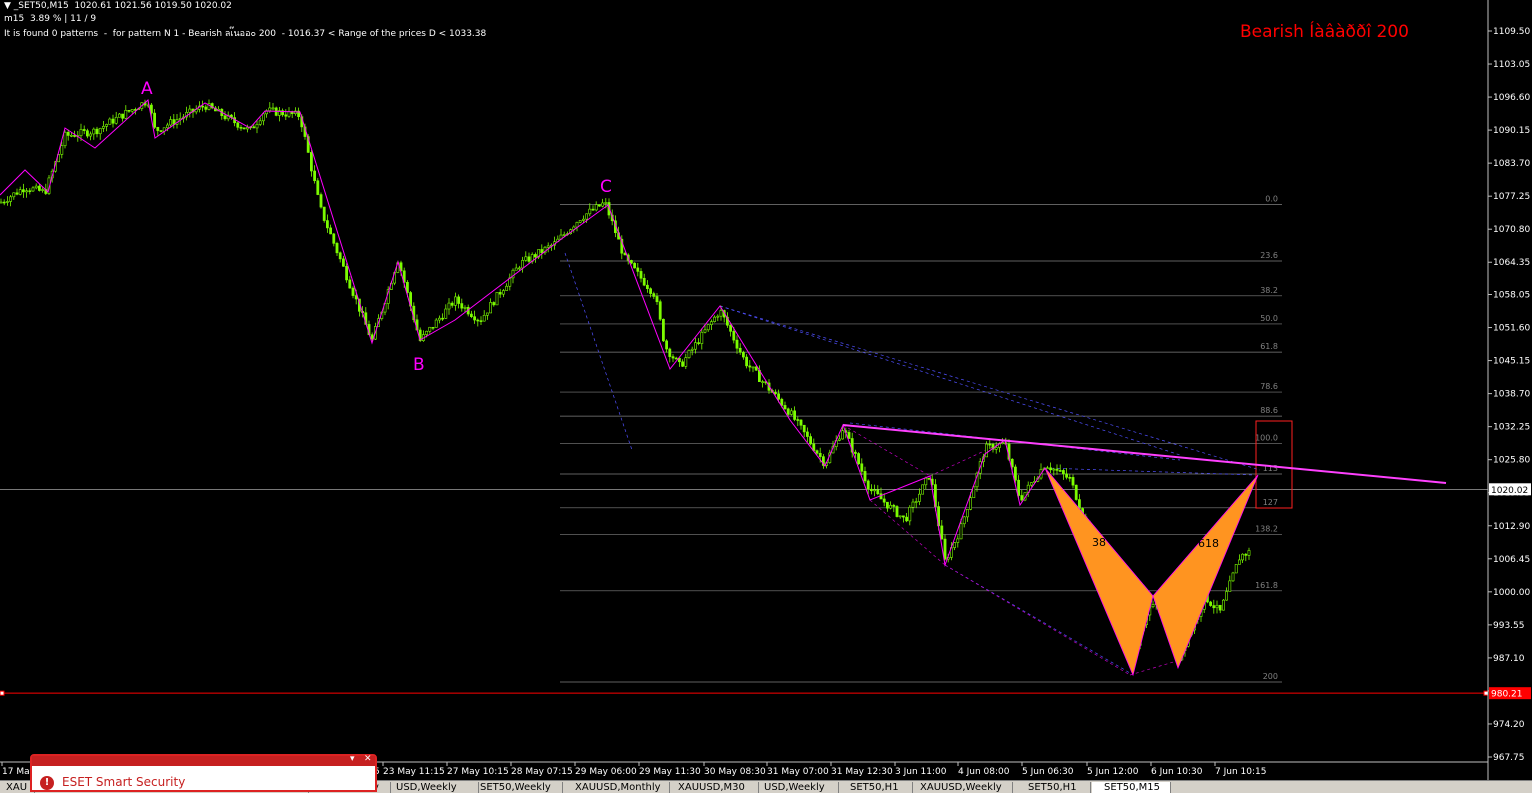  What do you see at coordinates (1270, 502) in the screenshot?
I see `fib-label-9: 127` at bounding box center [1270, 502].